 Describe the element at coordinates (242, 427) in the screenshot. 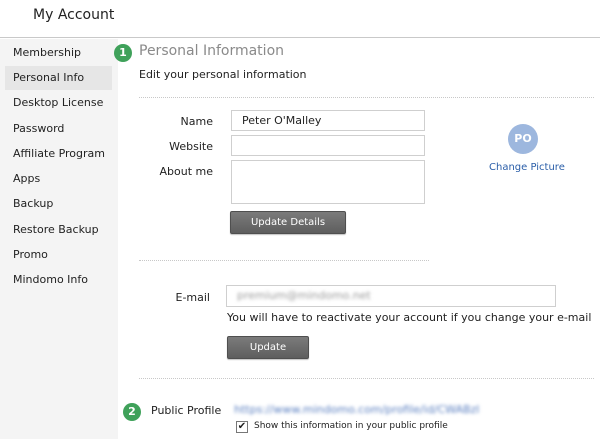

I see `show-profile-checkbox: ✔` at that location.